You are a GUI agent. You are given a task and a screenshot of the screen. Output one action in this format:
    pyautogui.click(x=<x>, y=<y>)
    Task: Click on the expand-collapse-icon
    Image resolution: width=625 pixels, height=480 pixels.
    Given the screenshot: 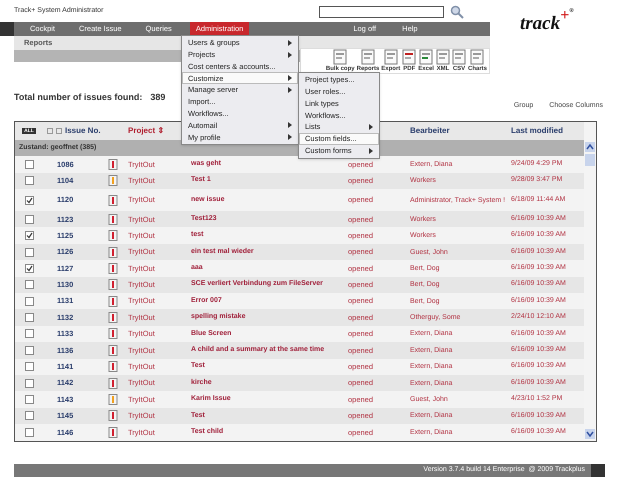 What is the action you would take?
    pyautogui.click(x=54, y=131)
    